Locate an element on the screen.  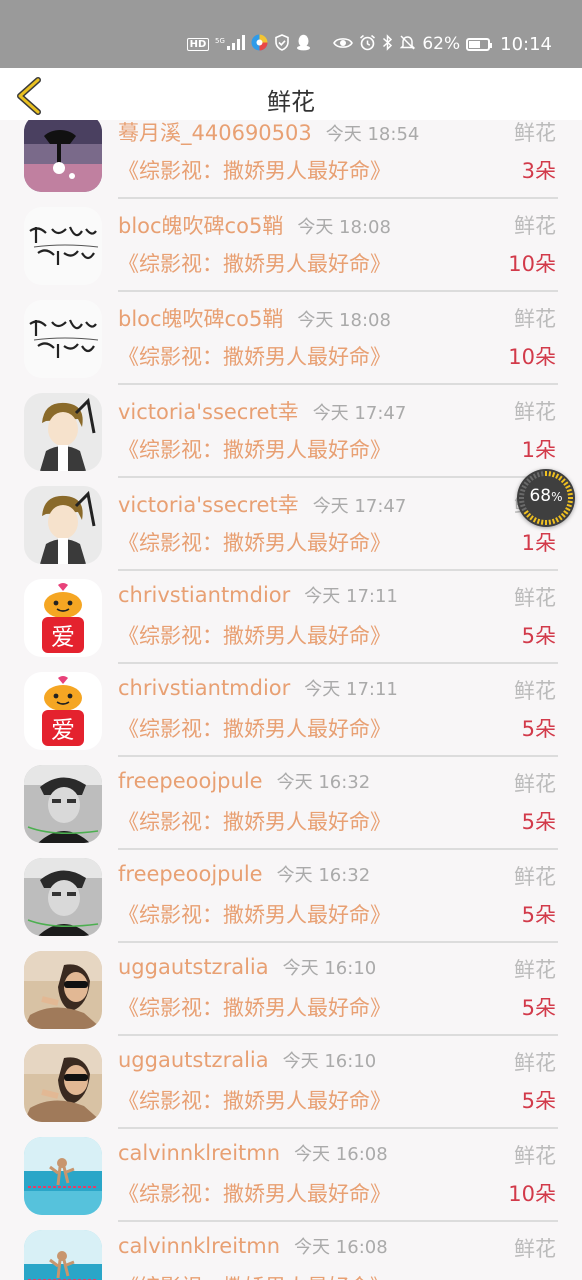
timestamp: 今天 16:08 is located at coordinates (341, 1247).